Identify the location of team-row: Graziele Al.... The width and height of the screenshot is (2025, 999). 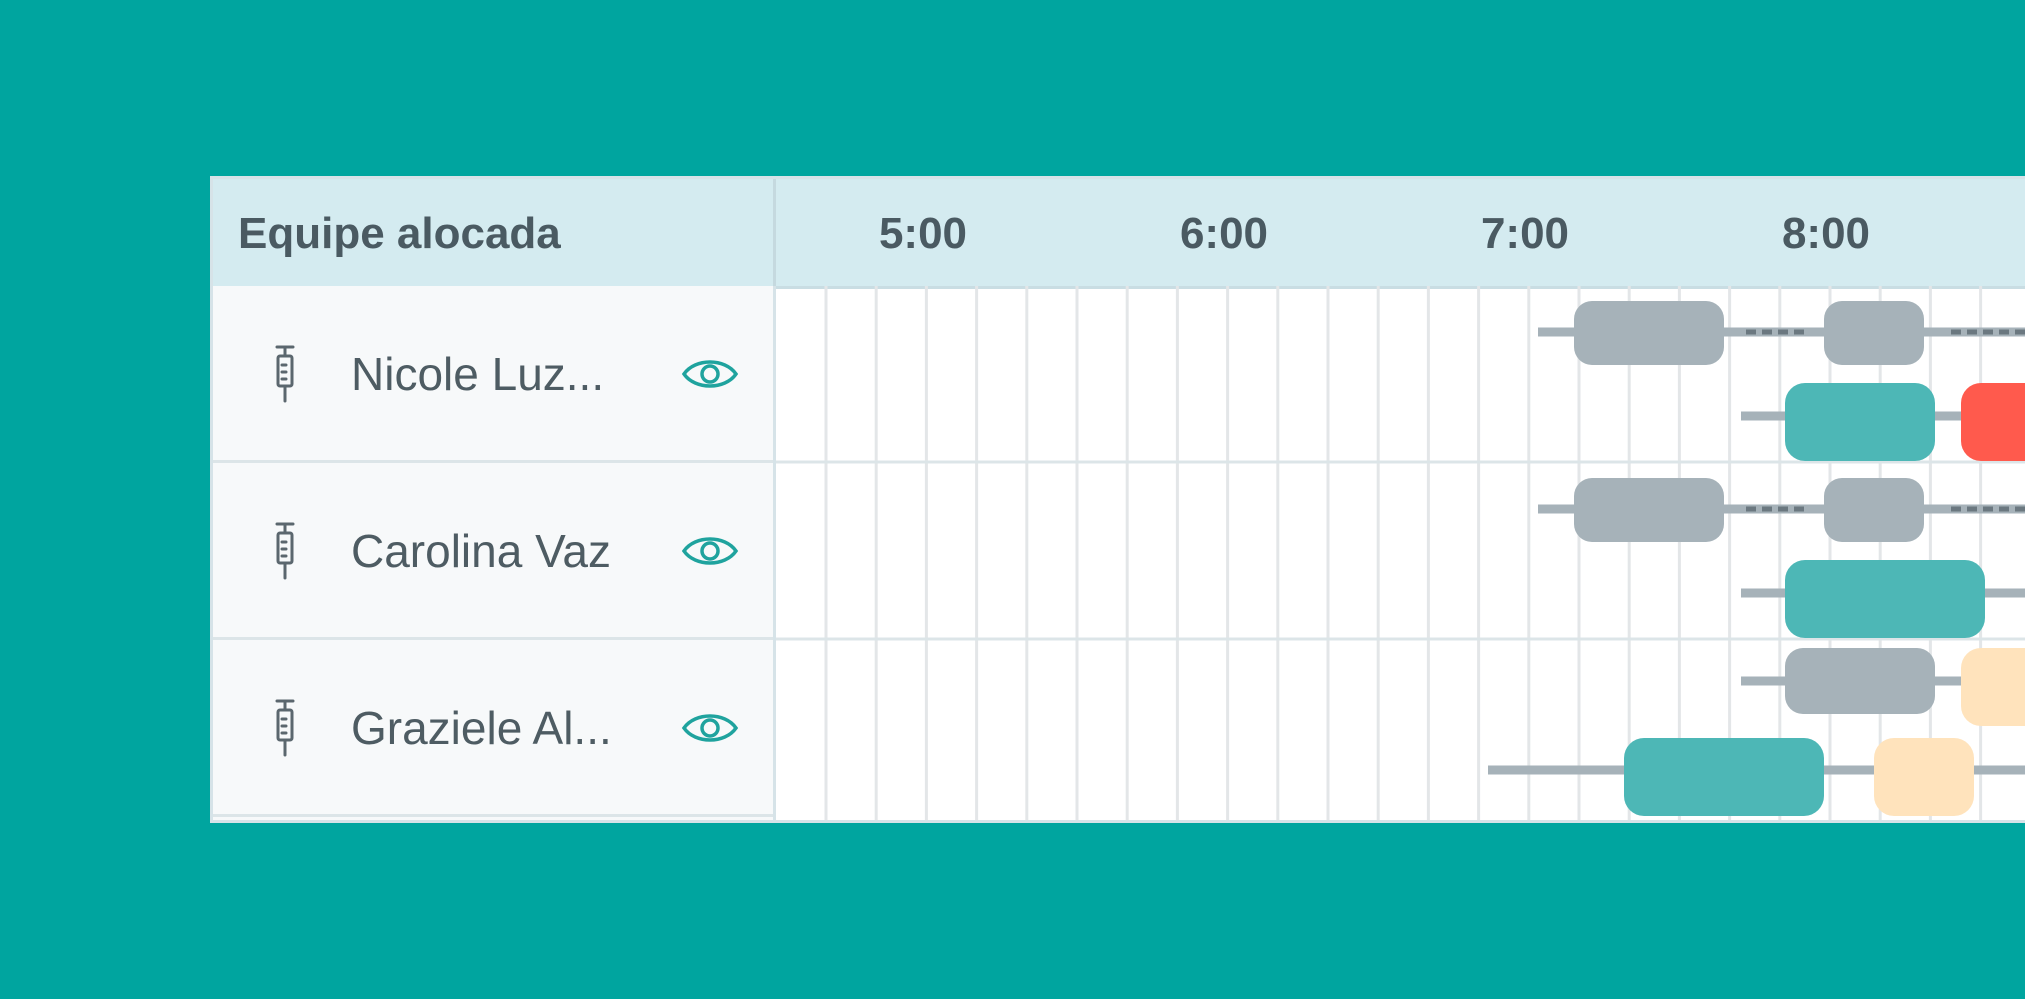
(493, 728).